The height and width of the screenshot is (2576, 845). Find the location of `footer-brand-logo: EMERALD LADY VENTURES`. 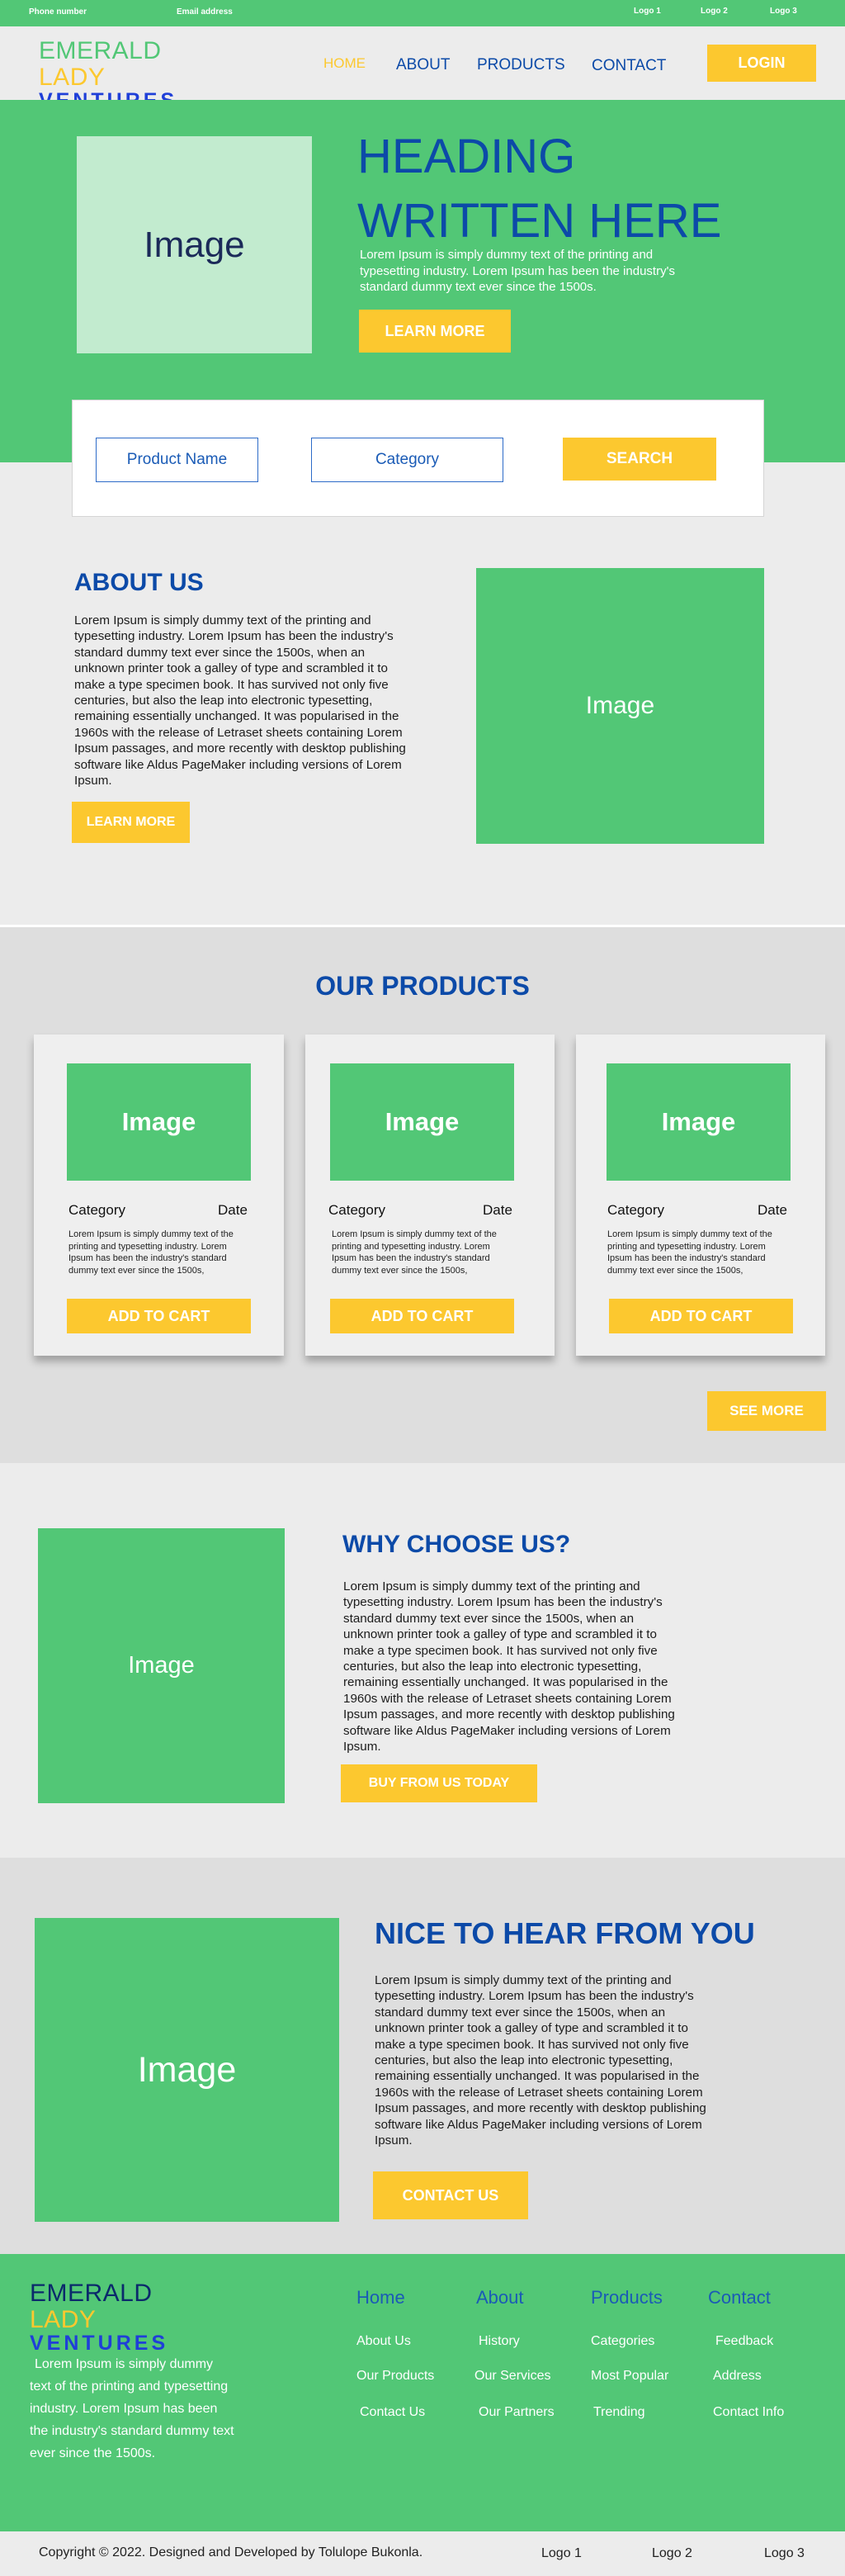

footer-brand-logo: EMERALD LADY VENTURES is located at coordinates (121, 2317).